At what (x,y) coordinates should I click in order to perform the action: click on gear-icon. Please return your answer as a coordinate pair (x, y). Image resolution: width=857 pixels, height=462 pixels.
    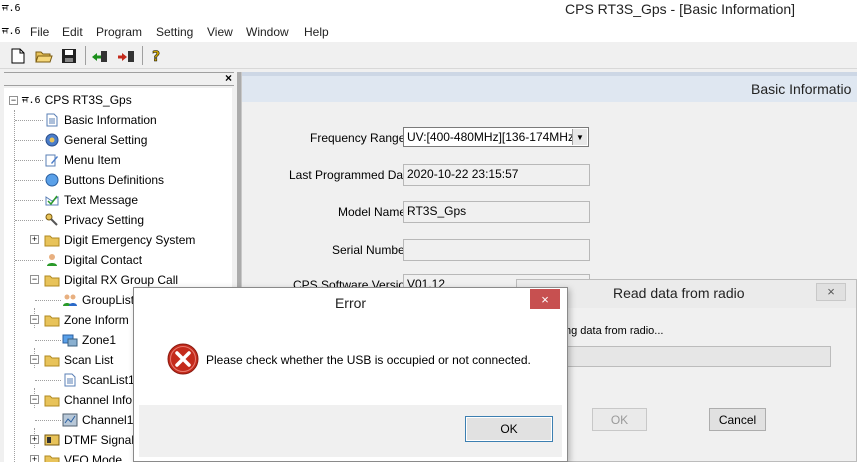
    Looking at the image, I should click on (52, 140).